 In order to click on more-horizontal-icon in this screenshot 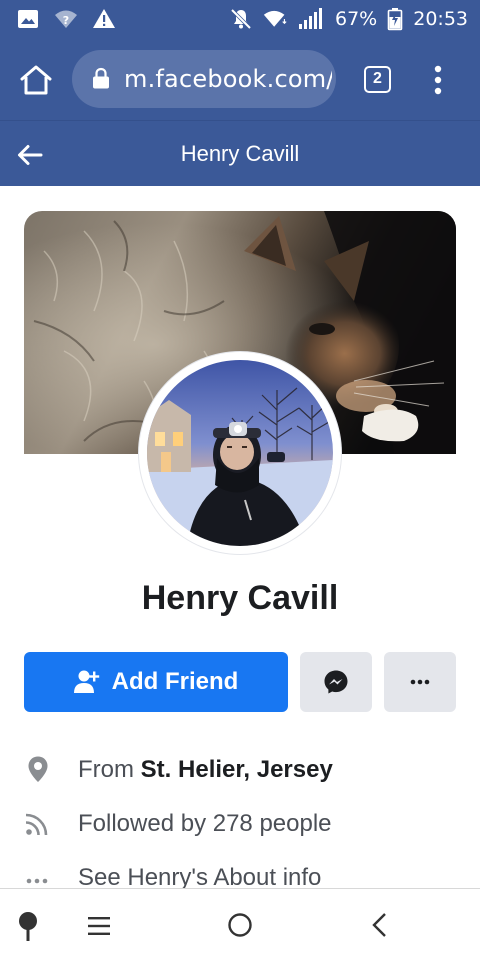, I will do `click(420, 682)`.